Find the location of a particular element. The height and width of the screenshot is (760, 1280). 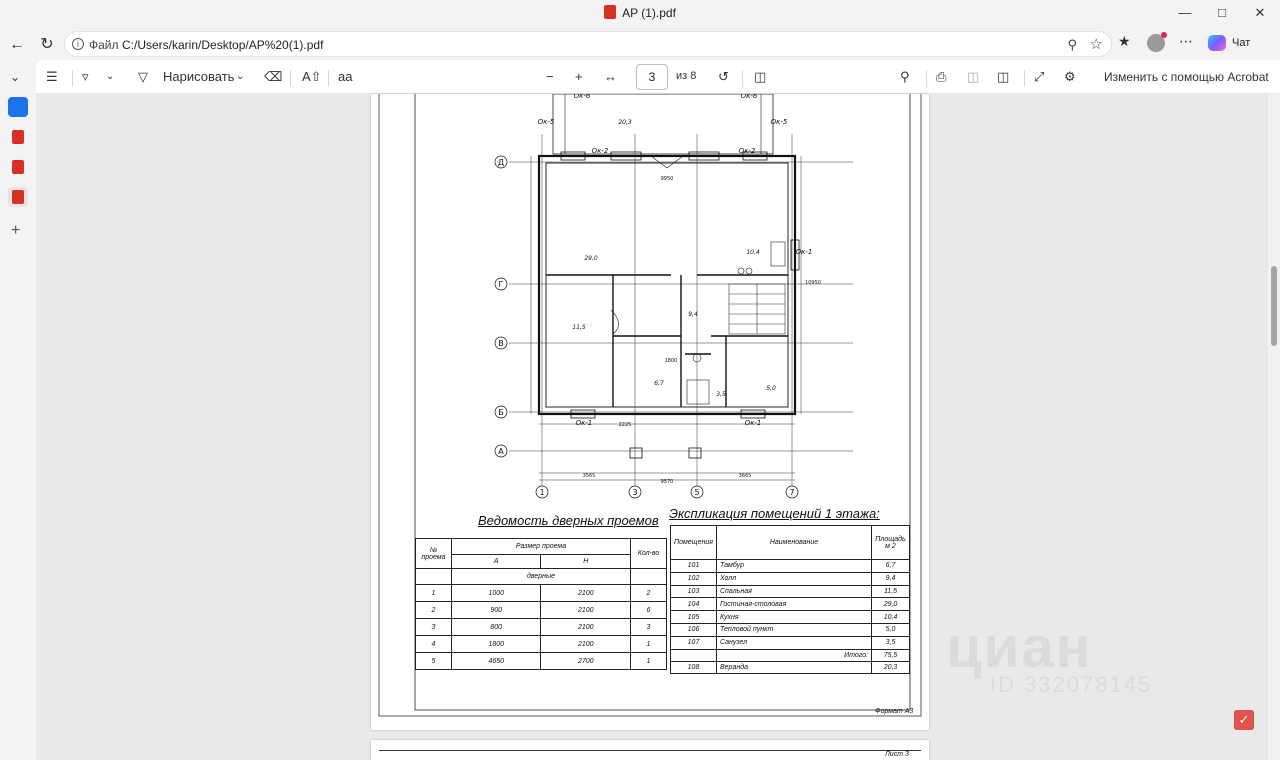

minimize-button: — is located at coordinates (1185, 13).